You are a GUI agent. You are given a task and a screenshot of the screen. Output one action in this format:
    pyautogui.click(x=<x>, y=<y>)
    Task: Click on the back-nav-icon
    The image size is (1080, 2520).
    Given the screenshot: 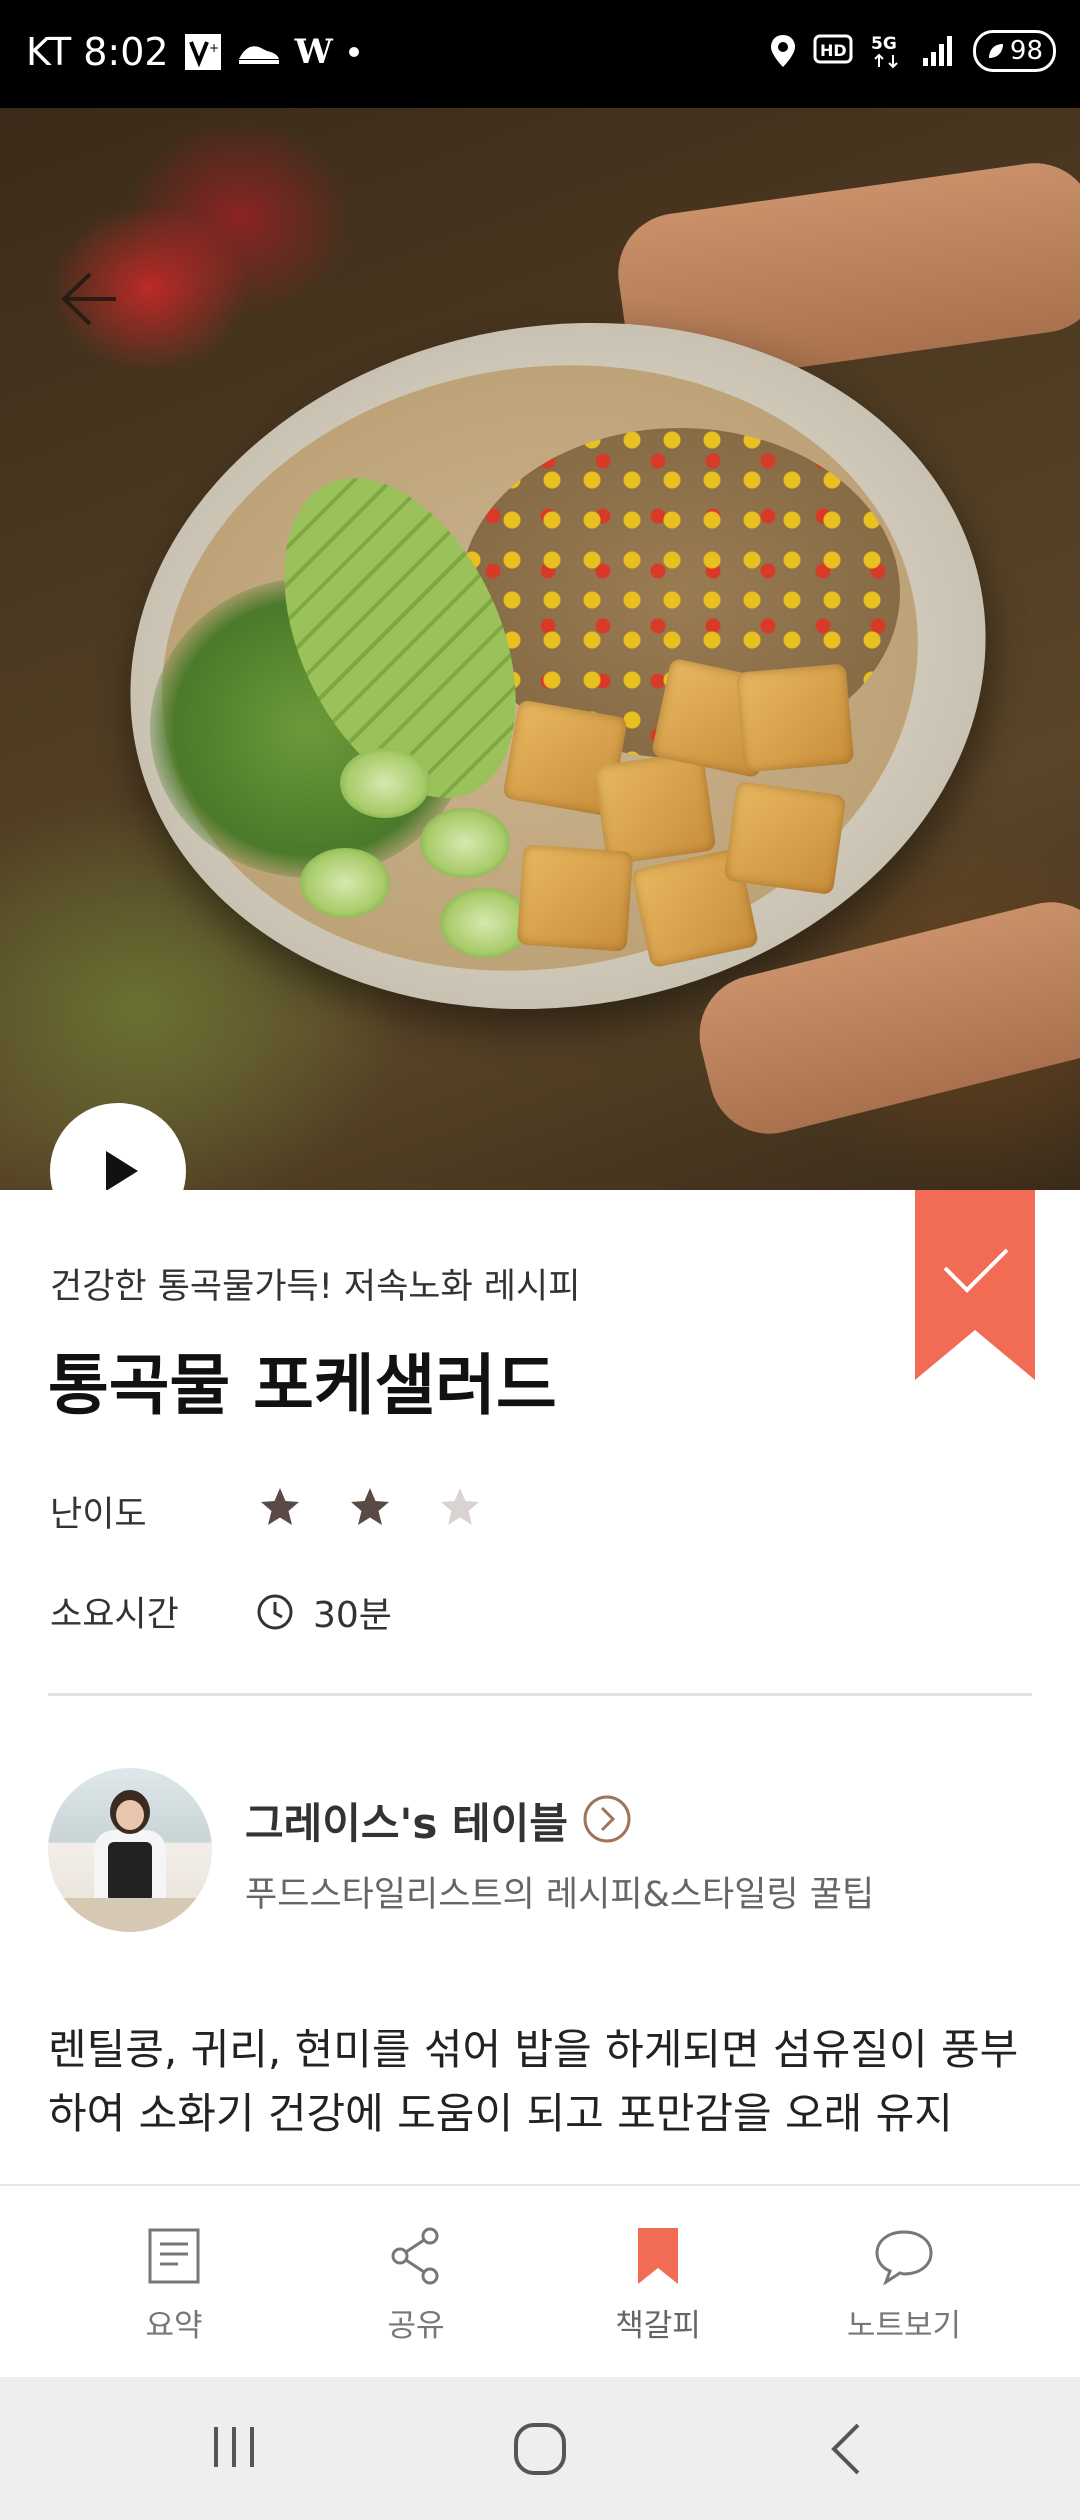 What is the action you would take?
    pyautogui.click(x=847, y=2451)
    